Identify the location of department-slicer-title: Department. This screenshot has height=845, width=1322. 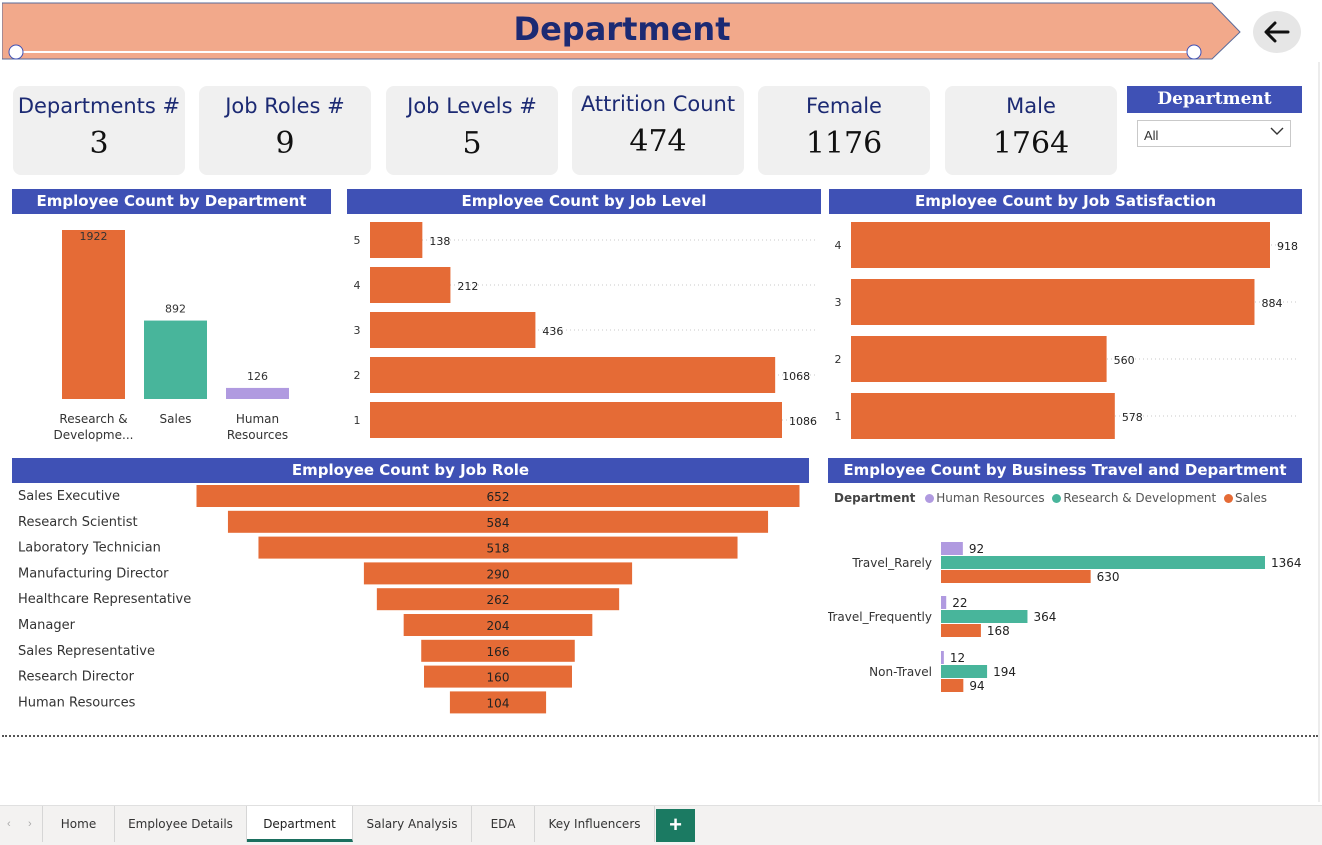
(1214, 99).